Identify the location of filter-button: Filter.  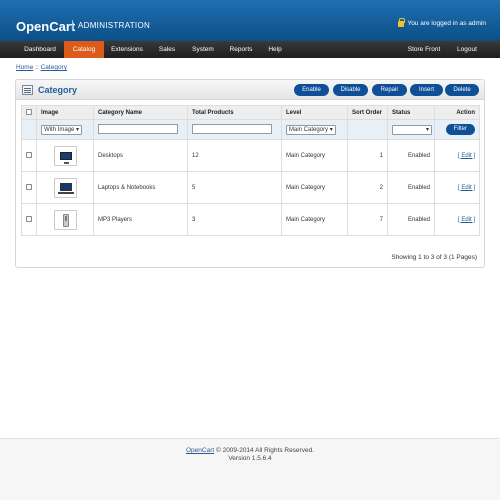
(460, 129).